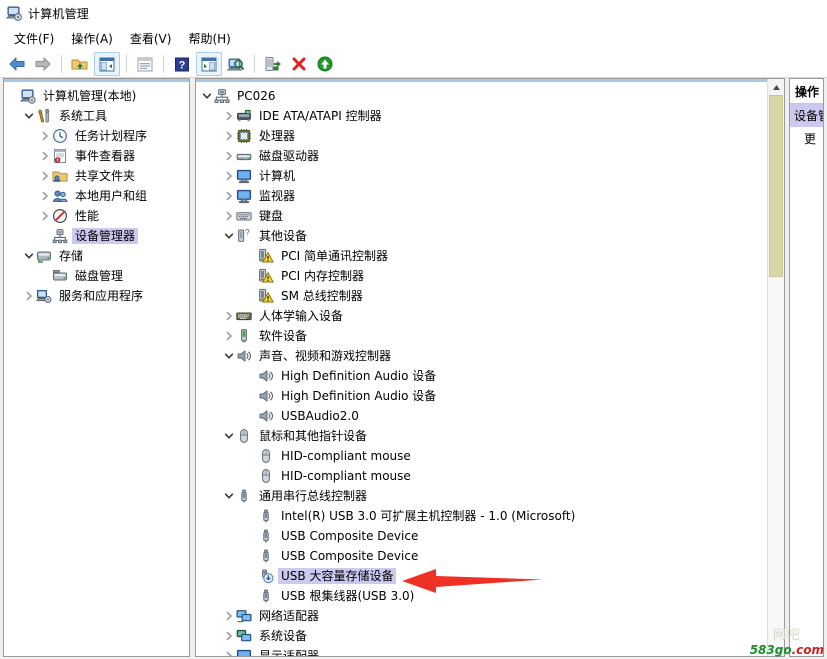 The width and height of the screenshot is (827, 659). What do you see at coordinates (105, 236) in the screenshot?
I see `tree-item-device-manager-label: 设备管理器` at bounding box center [105, 236].